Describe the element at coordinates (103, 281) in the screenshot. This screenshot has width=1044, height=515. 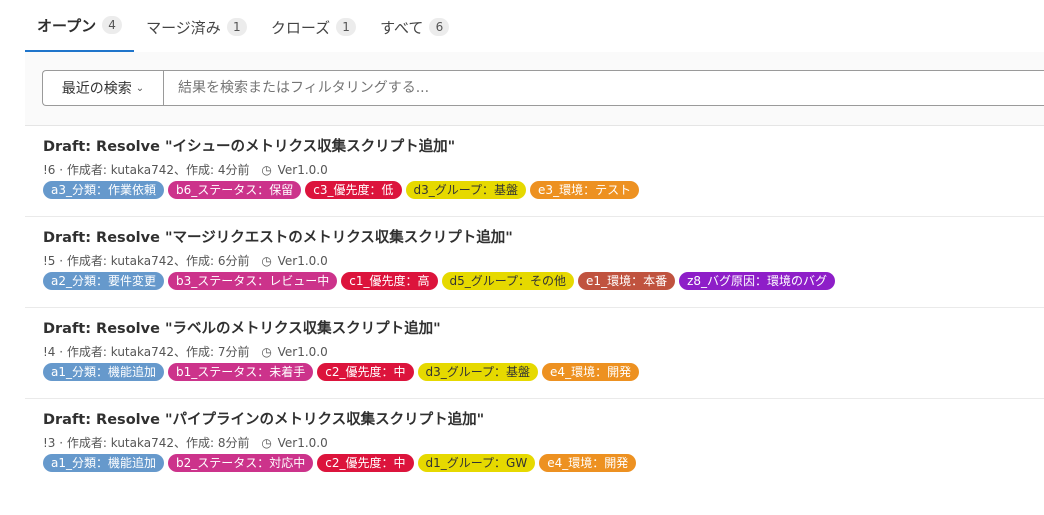
I see `label-pill: a2_分類：要件変更` at that location.